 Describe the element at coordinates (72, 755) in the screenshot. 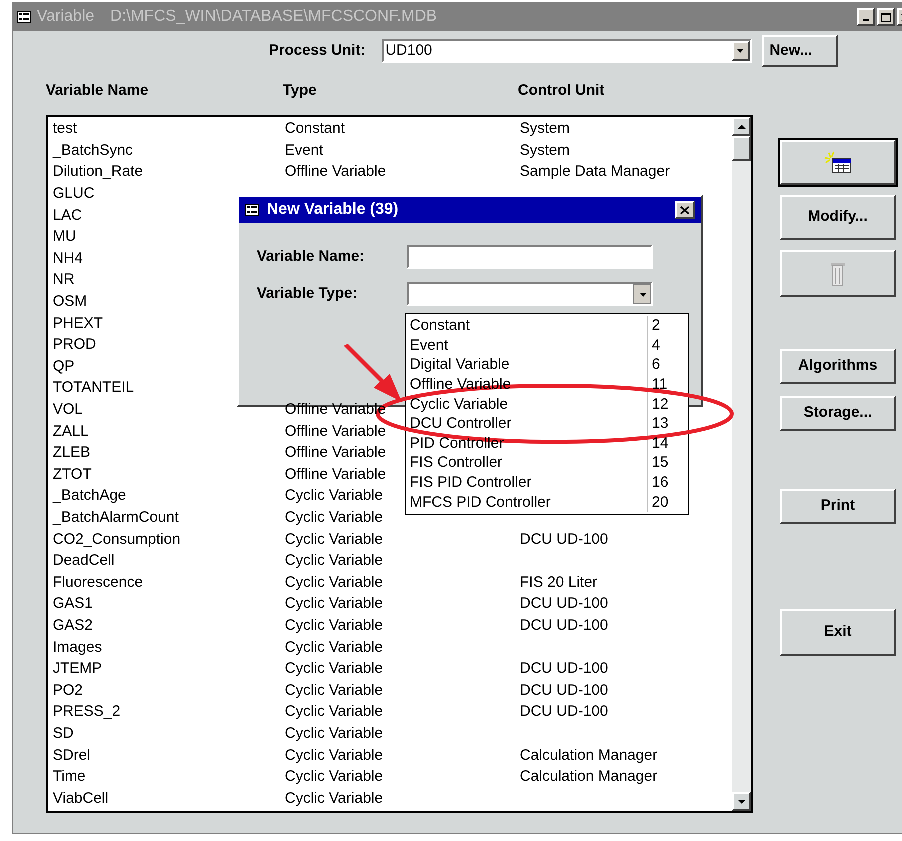

I see `table-cell: SDrel` at that location.